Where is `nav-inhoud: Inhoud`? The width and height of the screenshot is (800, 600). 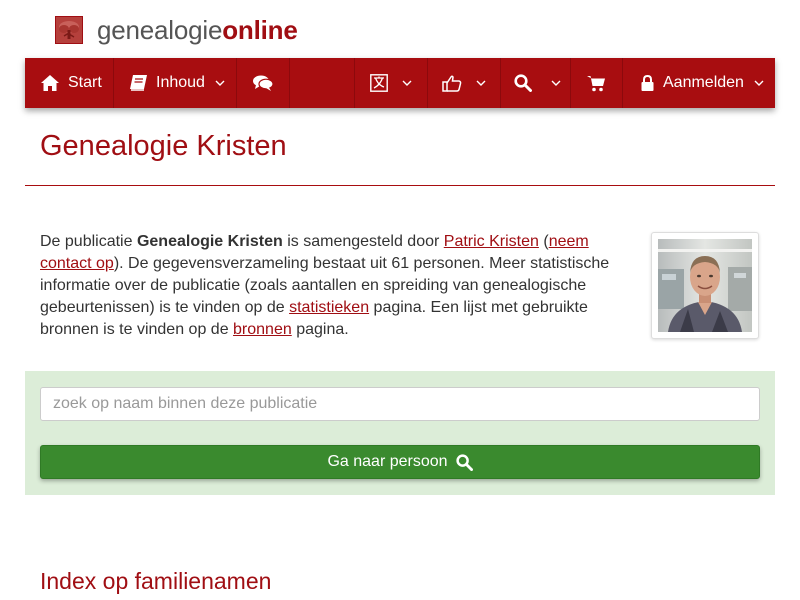 nav-inhoud: Inhoud is located at coordinates (175, 83).